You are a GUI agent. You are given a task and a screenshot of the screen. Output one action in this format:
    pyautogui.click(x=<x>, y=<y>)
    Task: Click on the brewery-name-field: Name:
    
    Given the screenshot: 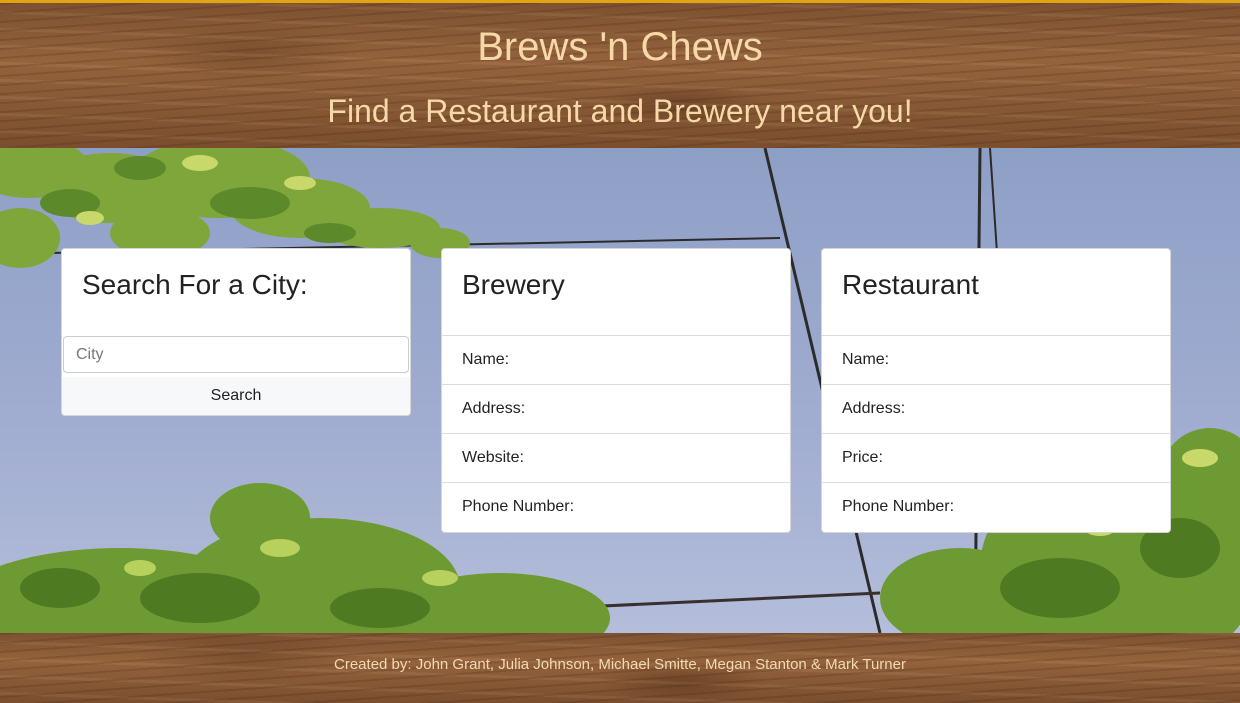 What is the action you would take?
    pyautogui.click(x=616, y=360)
    